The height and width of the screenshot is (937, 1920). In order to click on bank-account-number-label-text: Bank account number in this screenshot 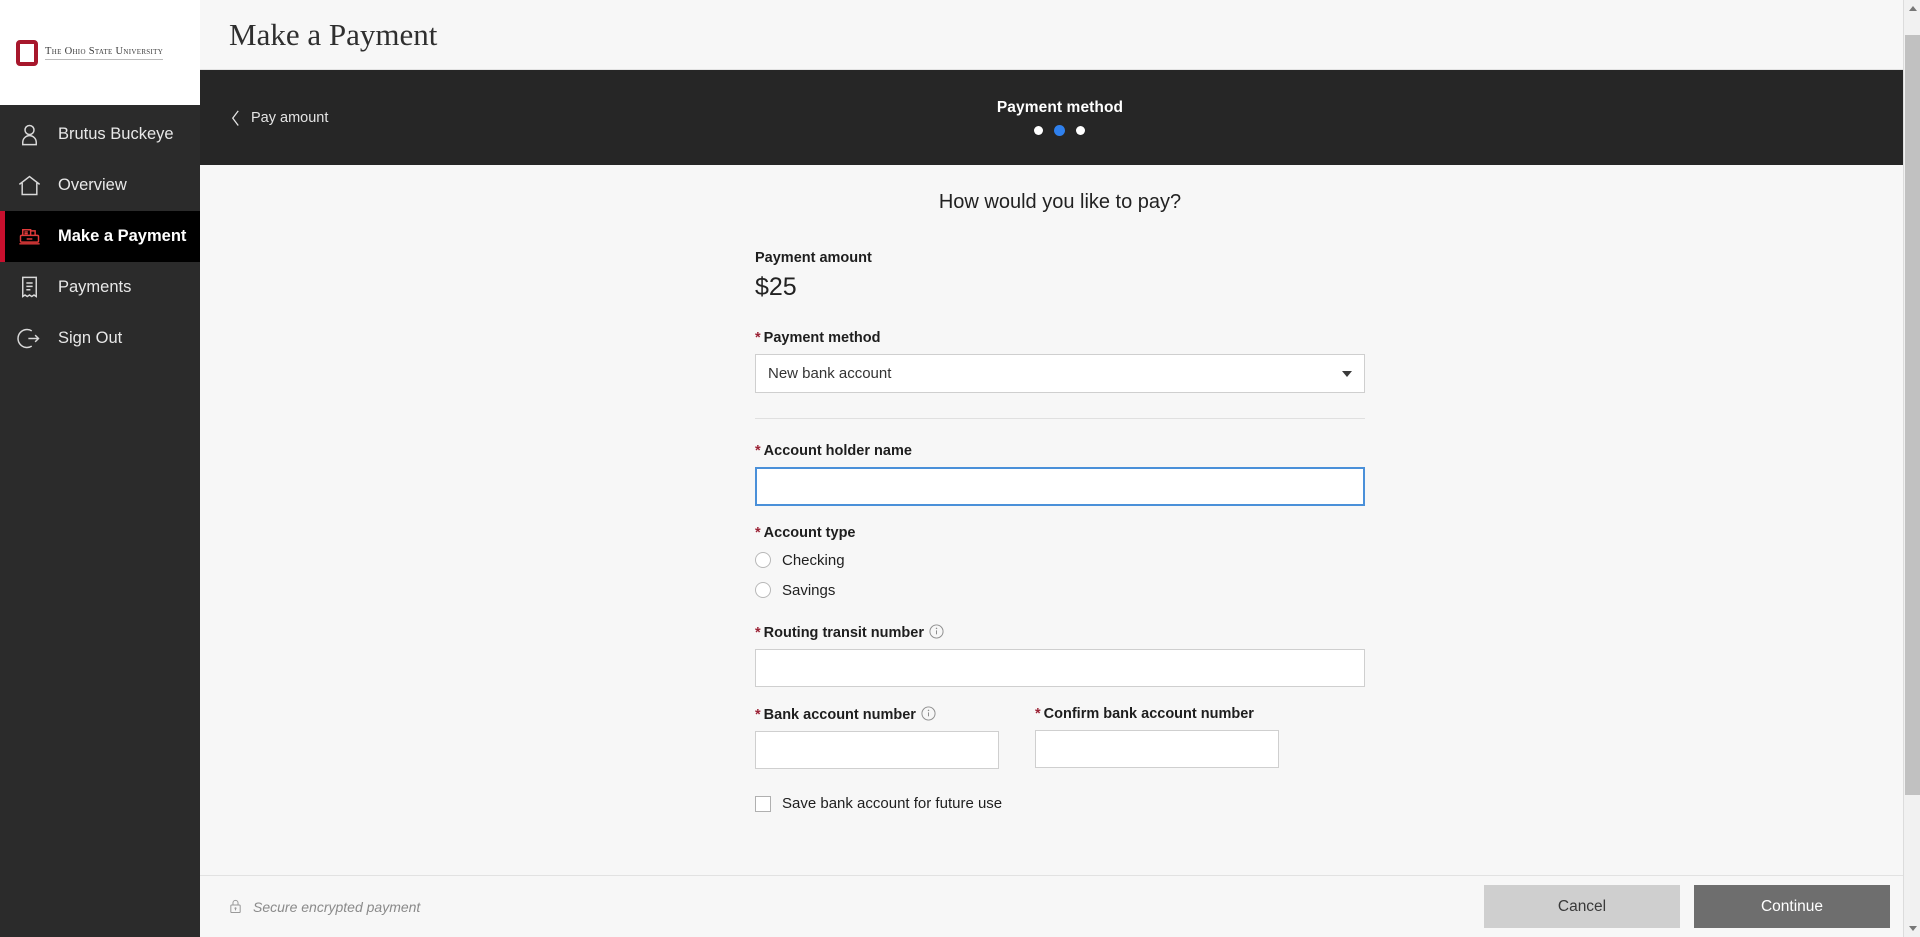, I will do `click(839, 715)`.